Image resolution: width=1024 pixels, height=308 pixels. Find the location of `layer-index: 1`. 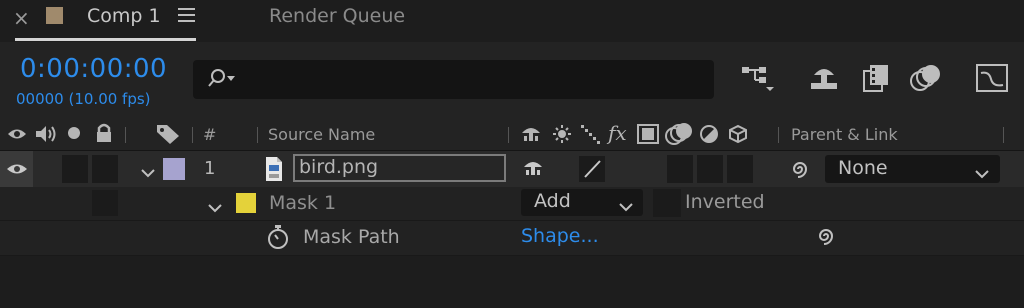

layer-index: 1 is located at coordinates (210, 168).